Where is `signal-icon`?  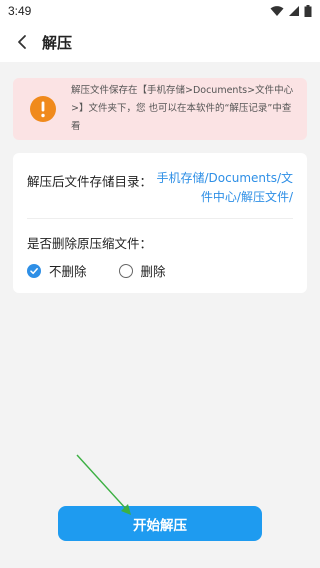
signal-icon is located at coordinates (294, 11).